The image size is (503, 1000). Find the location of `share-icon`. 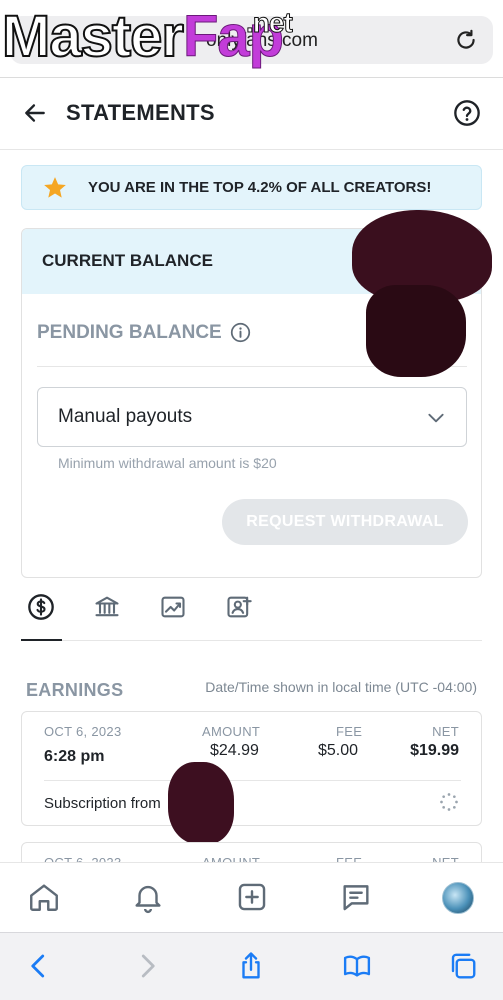

share-icon is located at coordinates (251, 966).